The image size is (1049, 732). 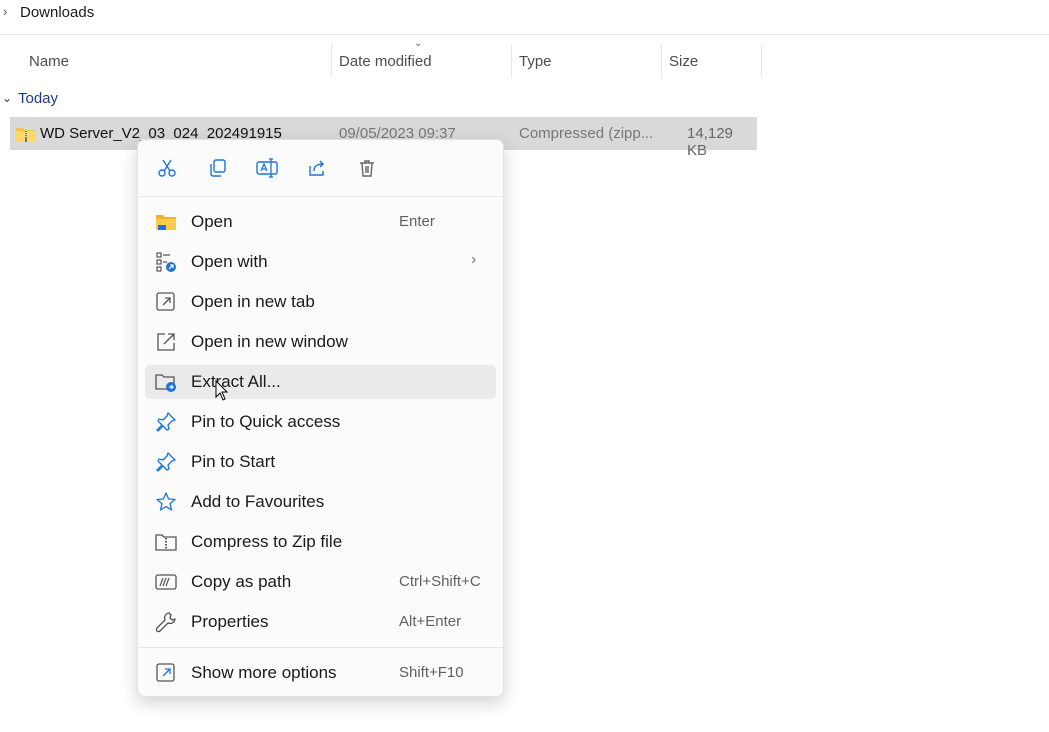 What do you see at coordinates (233, 461) in the screenshot?
I see `menu-item-label: Pin to Start` at bounding box center [233, 461].